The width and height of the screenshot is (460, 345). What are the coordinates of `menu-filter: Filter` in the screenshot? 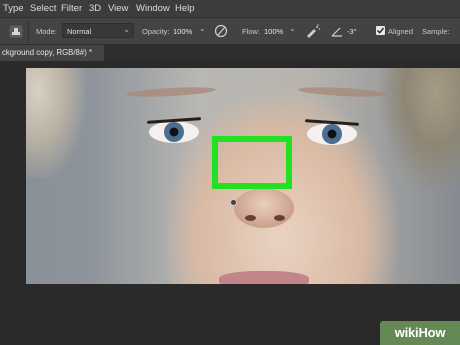 It's located at (71, 8).